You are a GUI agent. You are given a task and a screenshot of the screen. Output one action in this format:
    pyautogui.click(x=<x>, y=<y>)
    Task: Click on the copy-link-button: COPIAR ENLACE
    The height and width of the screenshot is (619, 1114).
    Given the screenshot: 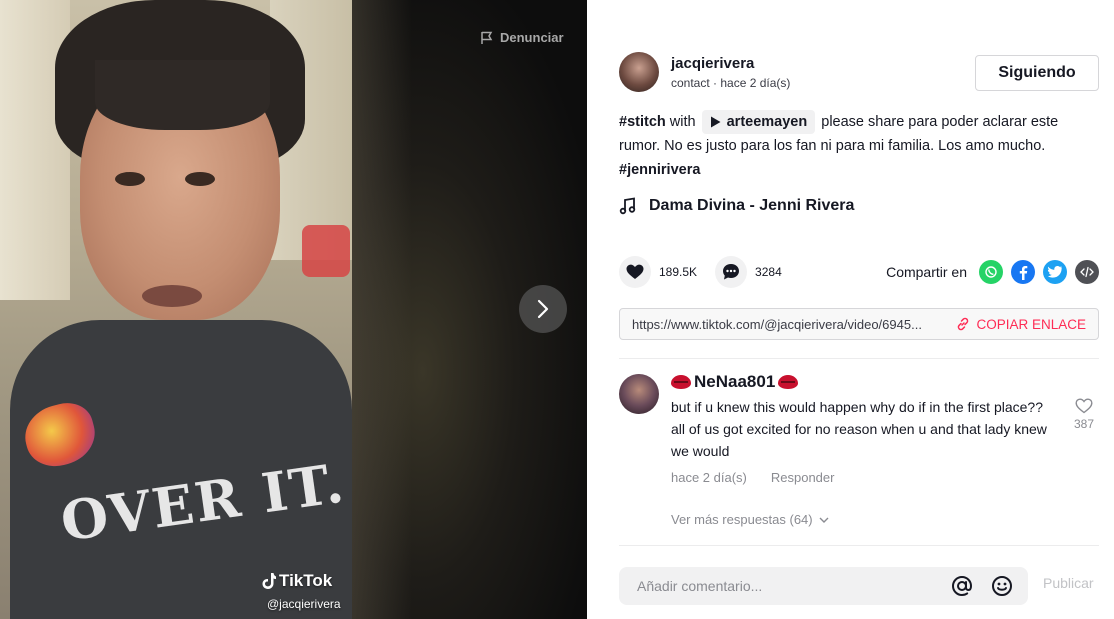 What is the action you would take?
    pyautogui.click(x=1021, y=324)
    